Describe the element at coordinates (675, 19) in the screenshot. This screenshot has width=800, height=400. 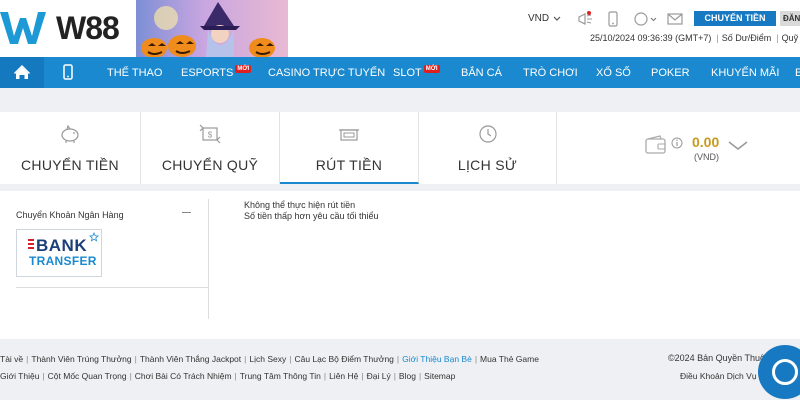
I see `mail-icon` at that location.